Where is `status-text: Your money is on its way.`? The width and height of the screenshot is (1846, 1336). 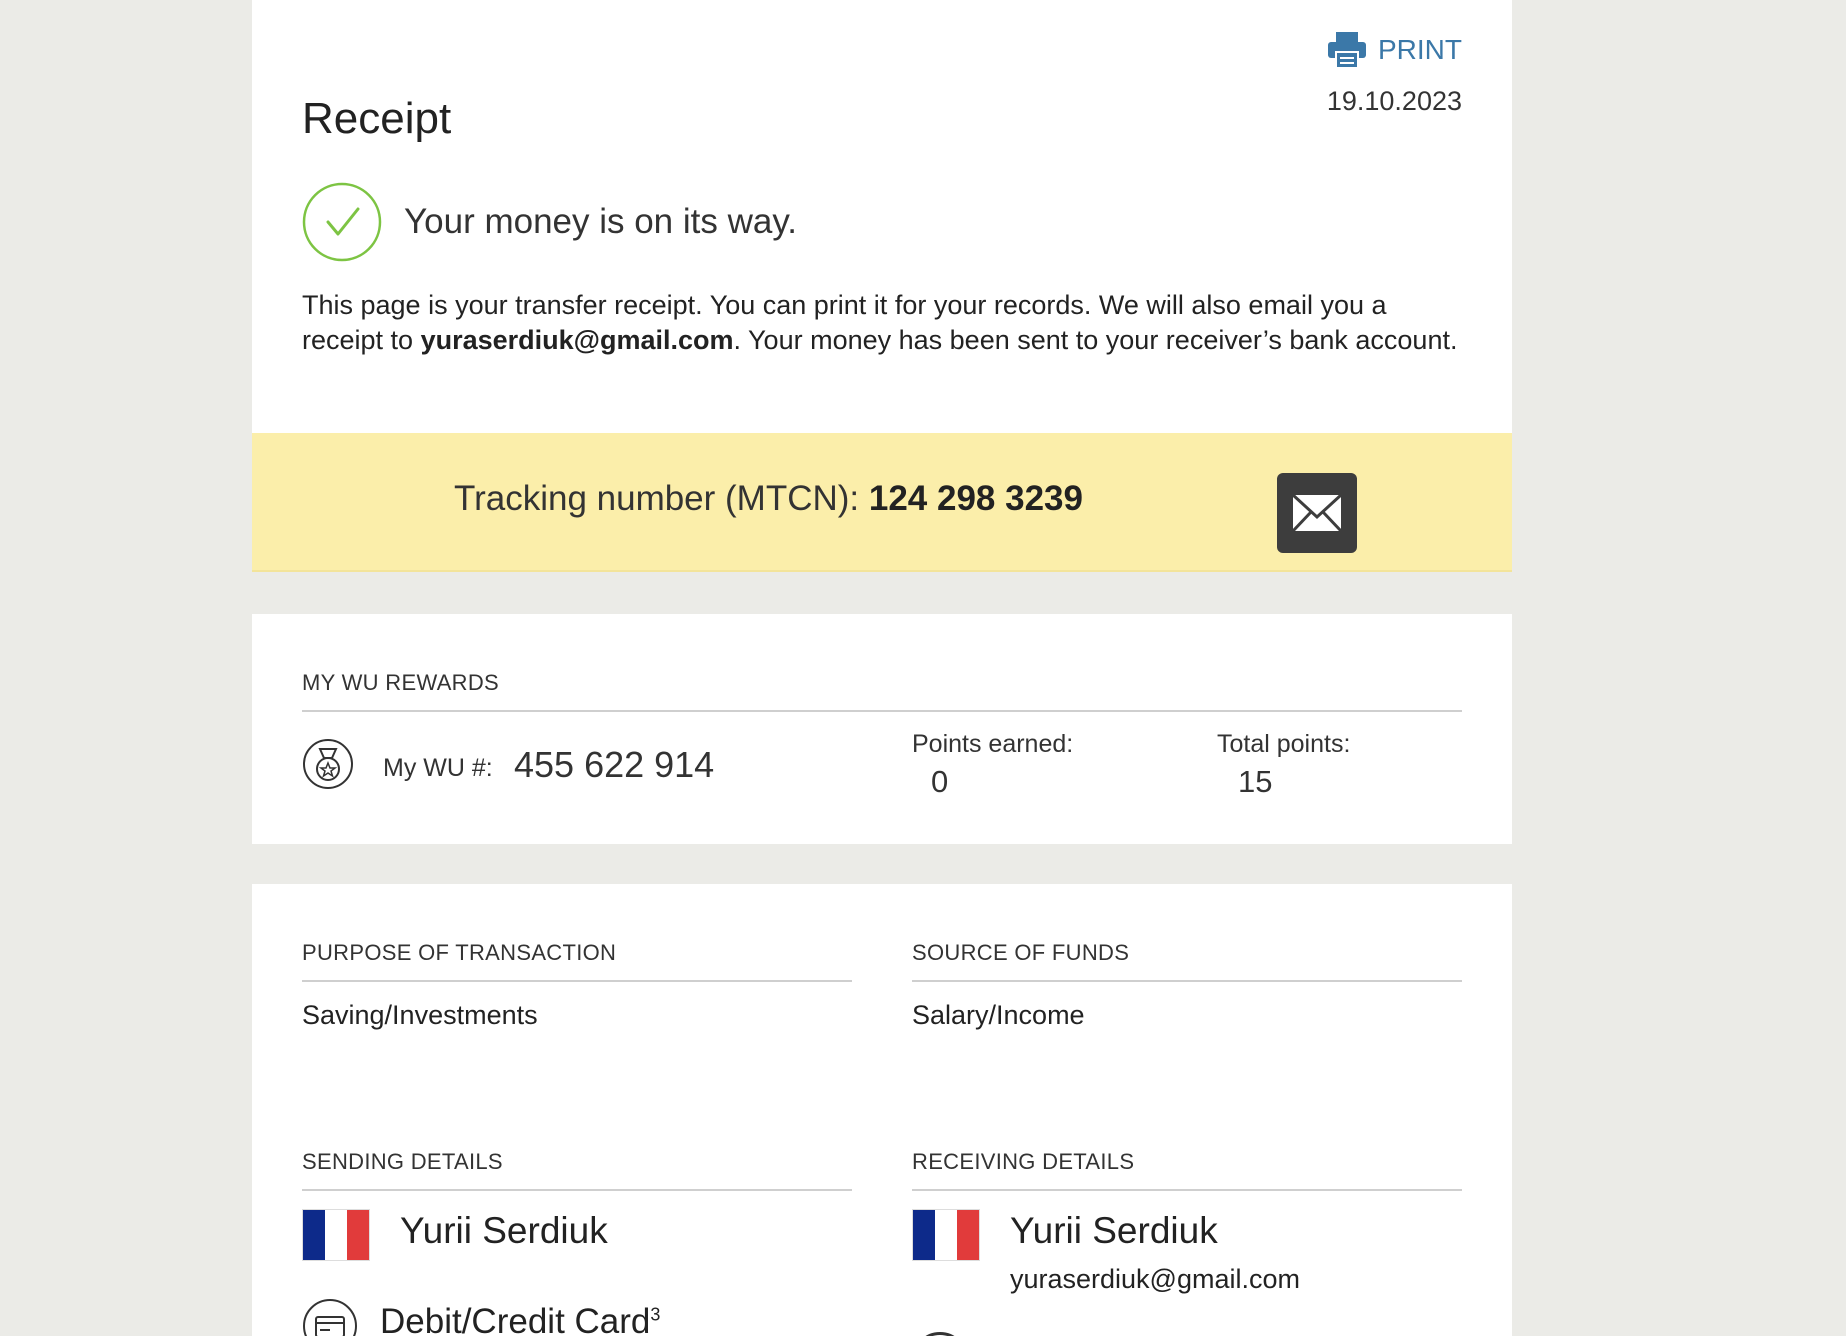 status-text: Your money is on its way. is located at coordinates (600, 221).